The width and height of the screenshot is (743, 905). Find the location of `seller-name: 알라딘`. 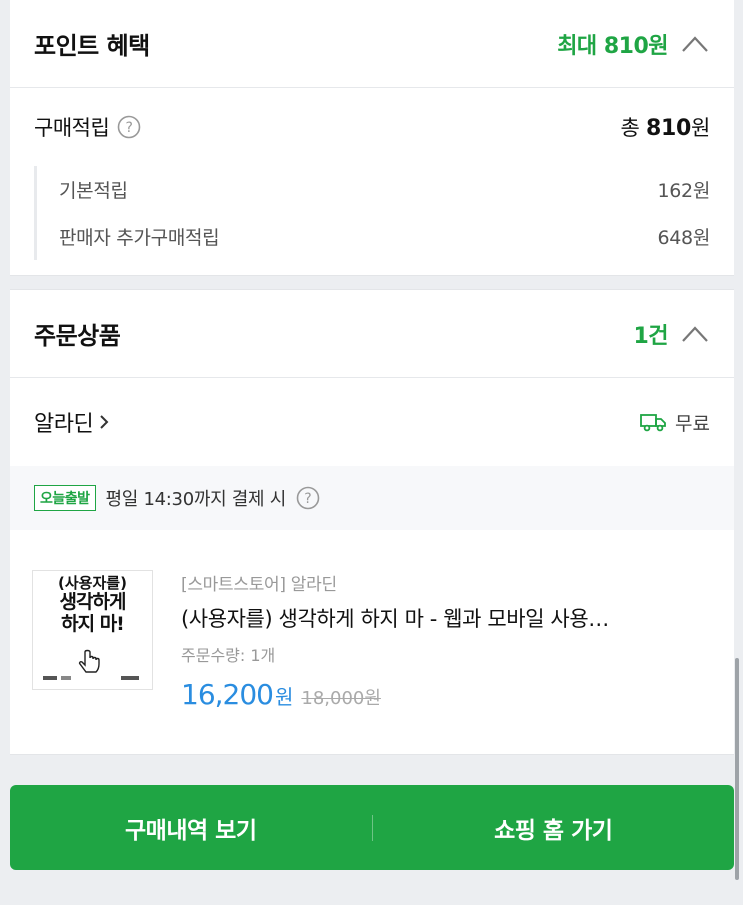

seller-name: 알라딘 is located at coordinates (64, 424).